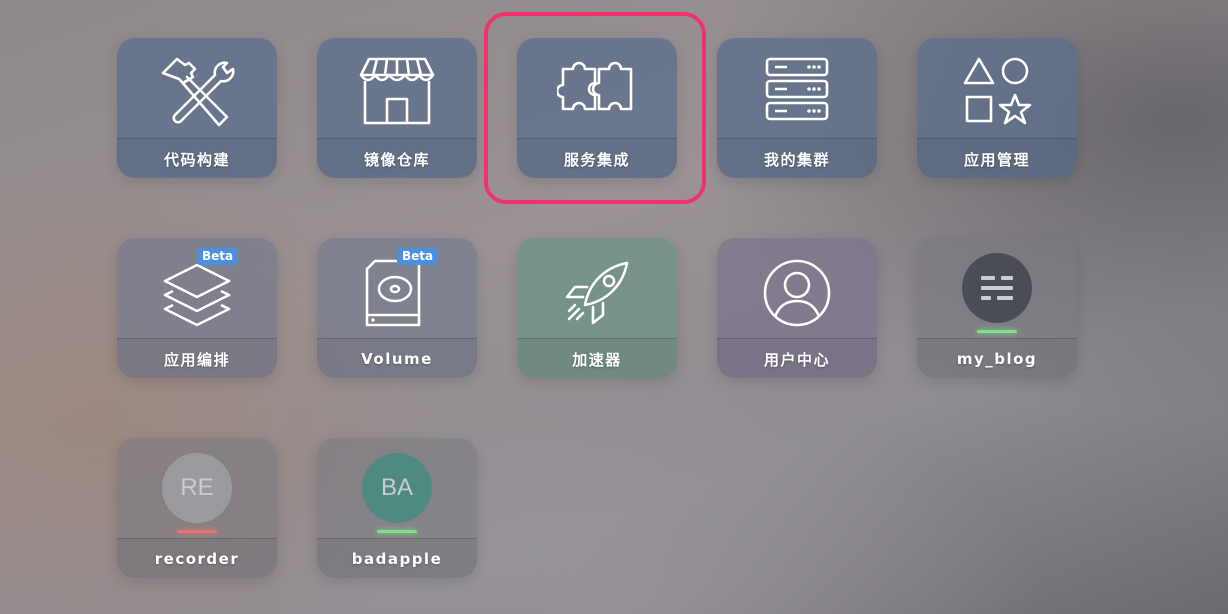 The width and height of the screenshot is (1228, 614). What do you see at coordinates (197, 93) in the screenshot?
I see `tools-icon` at bounding box center [197, 93].